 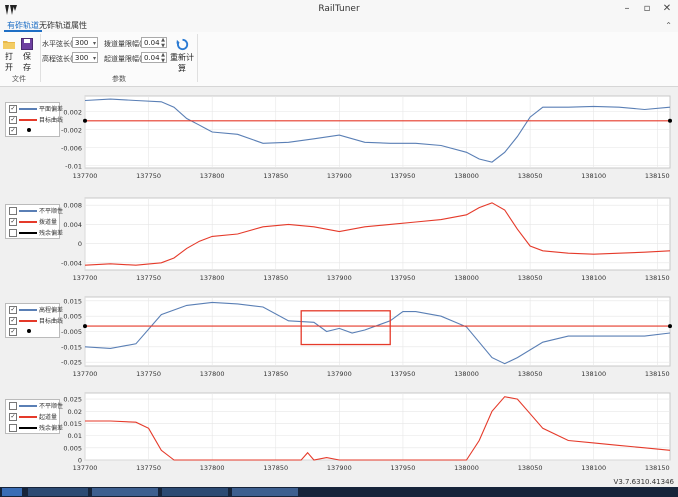 I want to click on save-icon, so click(x=27, y=44).